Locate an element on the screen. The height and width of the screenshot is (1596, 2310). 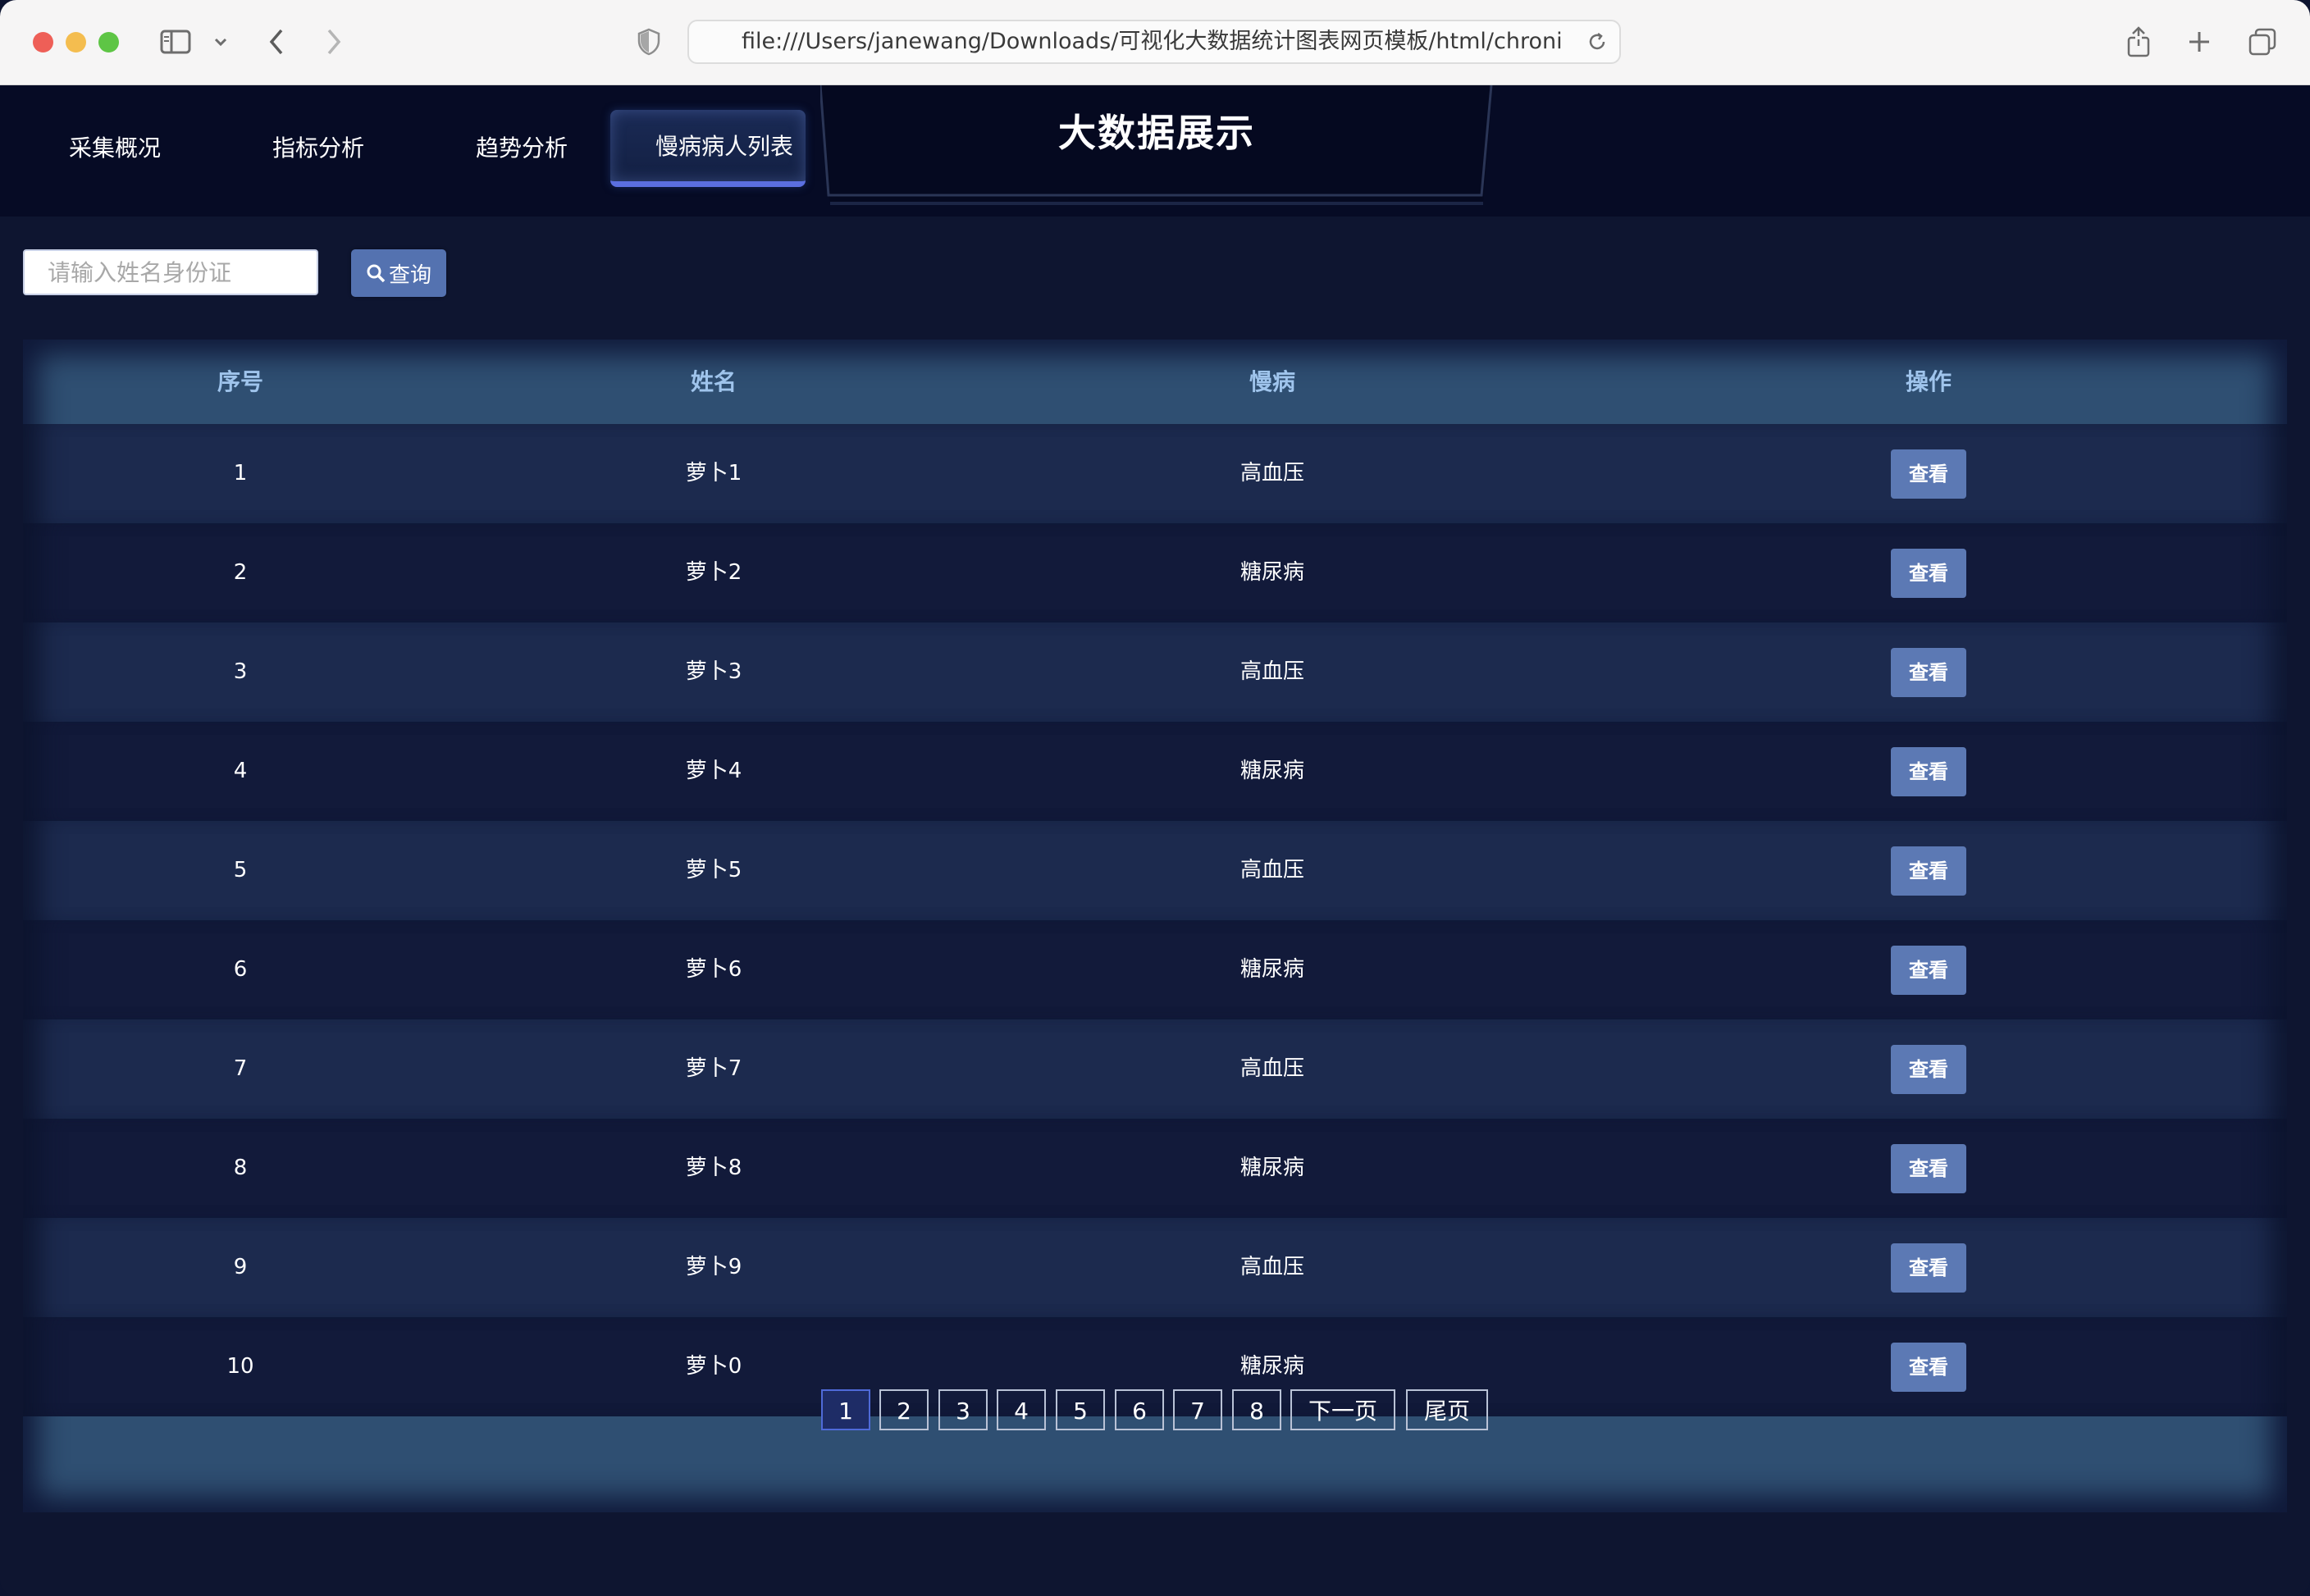
search-button: 查询 is located at coordinates (399, 273).